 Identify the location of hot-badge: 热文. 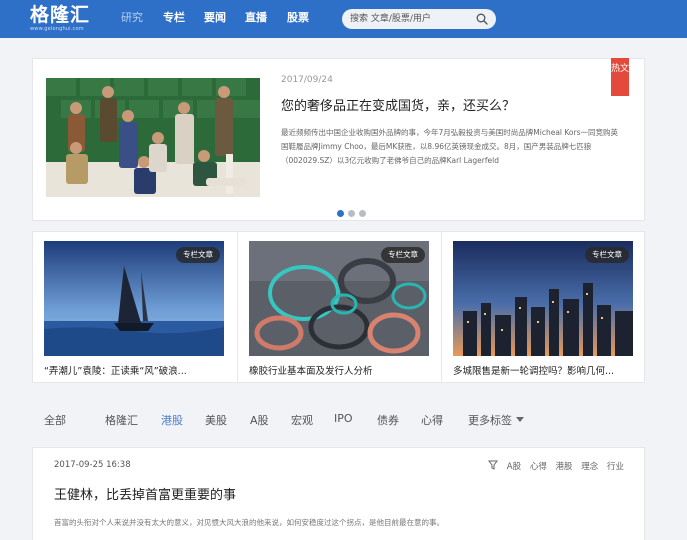
(620, 77).